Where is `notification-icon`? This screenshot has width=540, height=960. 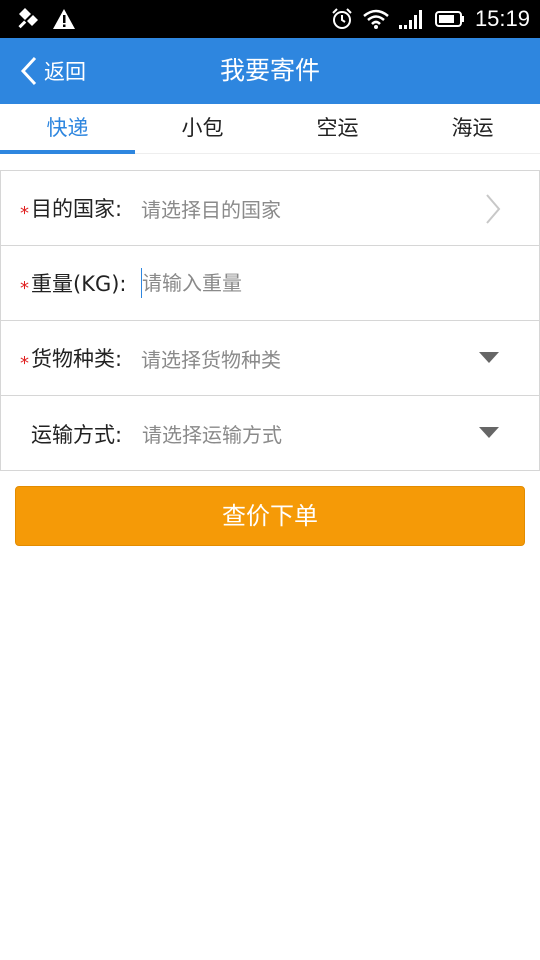 notification-icon is located at coordinates (28, 18).